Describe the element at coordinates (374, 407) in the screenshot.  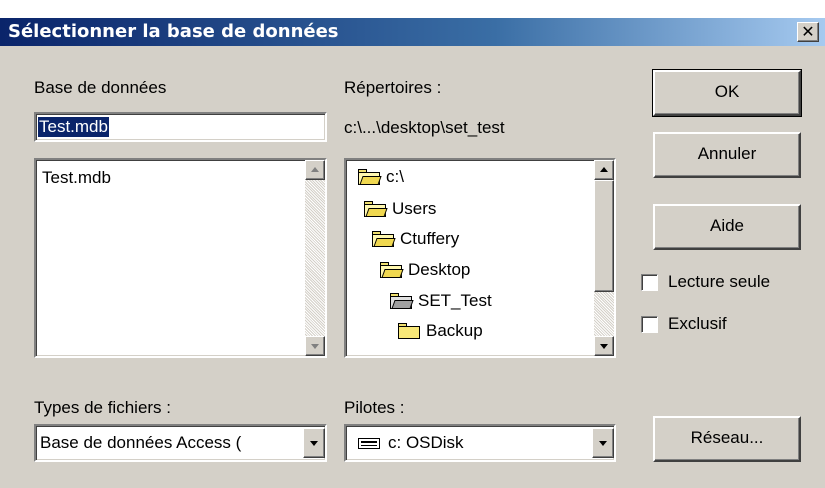
I see `drives-label: Pilotes :` at that location.